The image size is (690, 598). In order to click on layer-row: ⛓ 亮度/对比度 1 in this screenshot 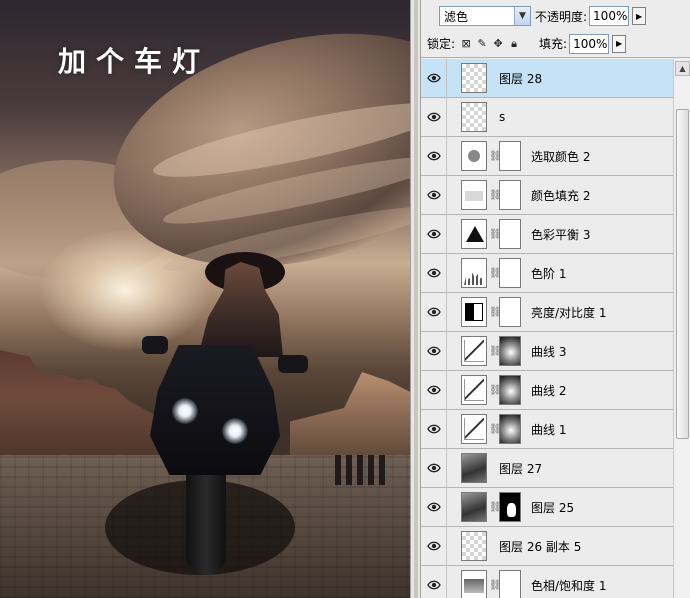, I will do `click(547, 312)`.